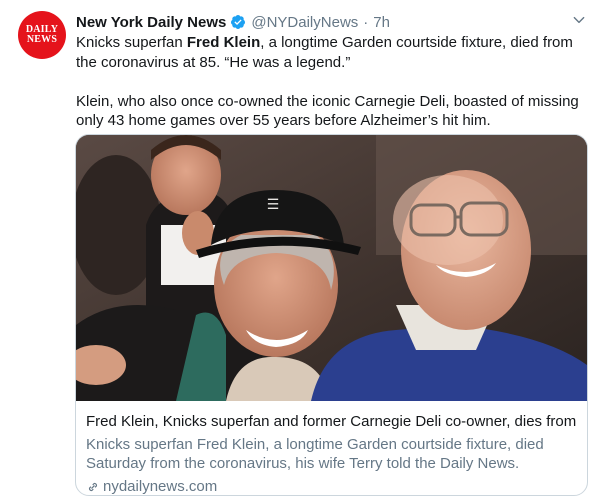 This screenshot has width=596, height=496. Describe the element at coordinates (332, 486) in the screenshot. I see `card-domain: nydailynews.com` at that location.